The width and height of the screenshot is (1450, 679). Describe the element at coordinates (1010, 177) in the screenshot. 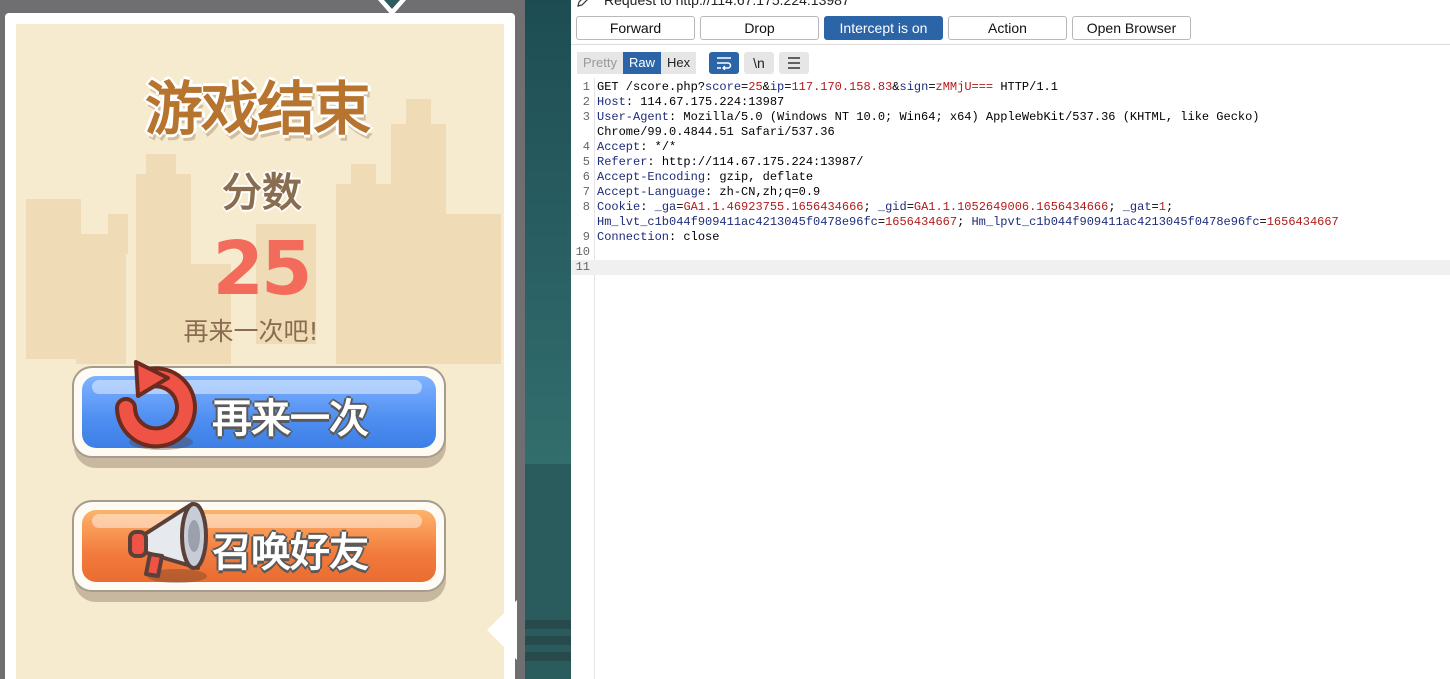

I see `request-line: 6 Accept-Encoding: gzip, deflate` at that location.